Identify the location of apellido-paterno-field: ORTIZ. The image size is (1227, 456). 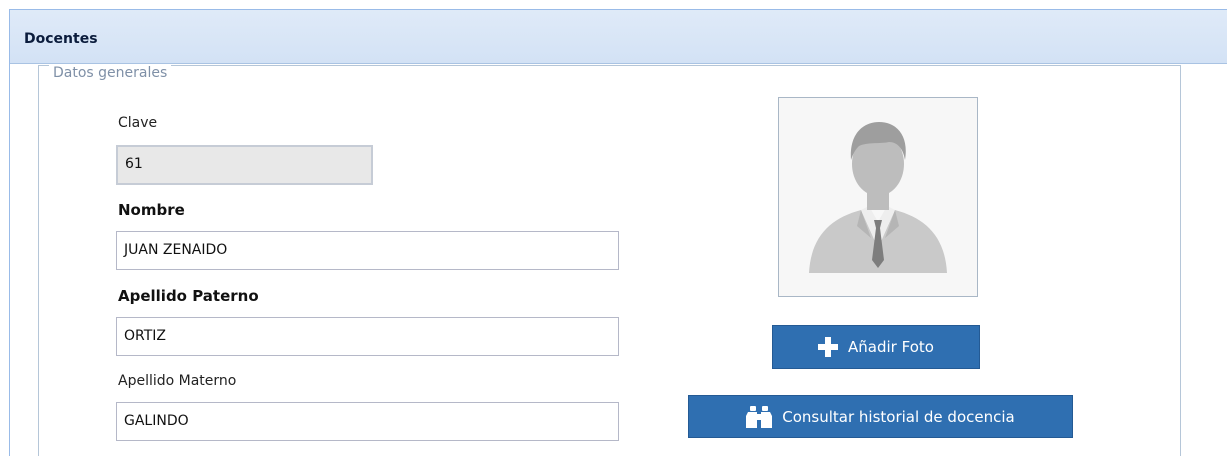
(367, 336).